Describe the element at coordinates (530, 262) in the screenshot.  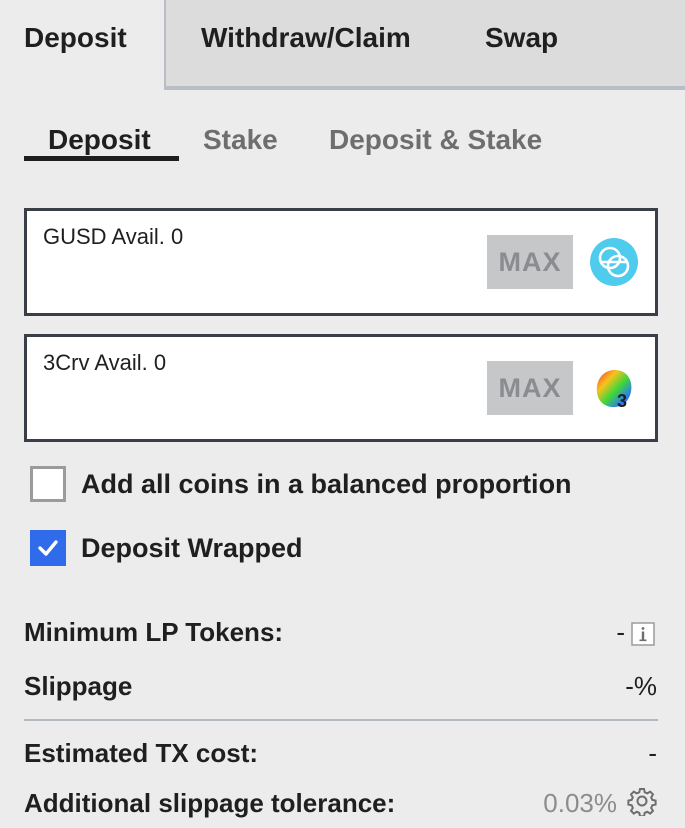
I see `gusd-max-button: MAX` at that location.